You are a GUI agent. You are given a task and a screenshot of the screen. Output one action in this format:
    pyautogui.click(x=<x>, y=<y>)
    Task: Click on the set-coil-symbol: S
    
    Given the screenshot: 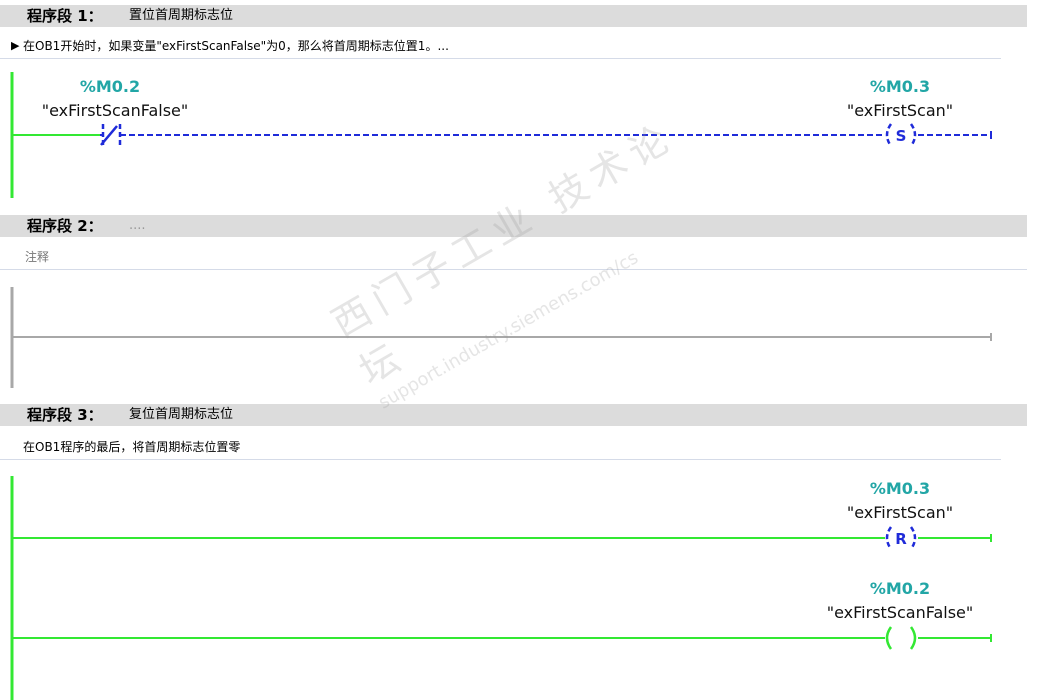 What is the action you would take?
    pyautogui.click(x=901, y=136)
    